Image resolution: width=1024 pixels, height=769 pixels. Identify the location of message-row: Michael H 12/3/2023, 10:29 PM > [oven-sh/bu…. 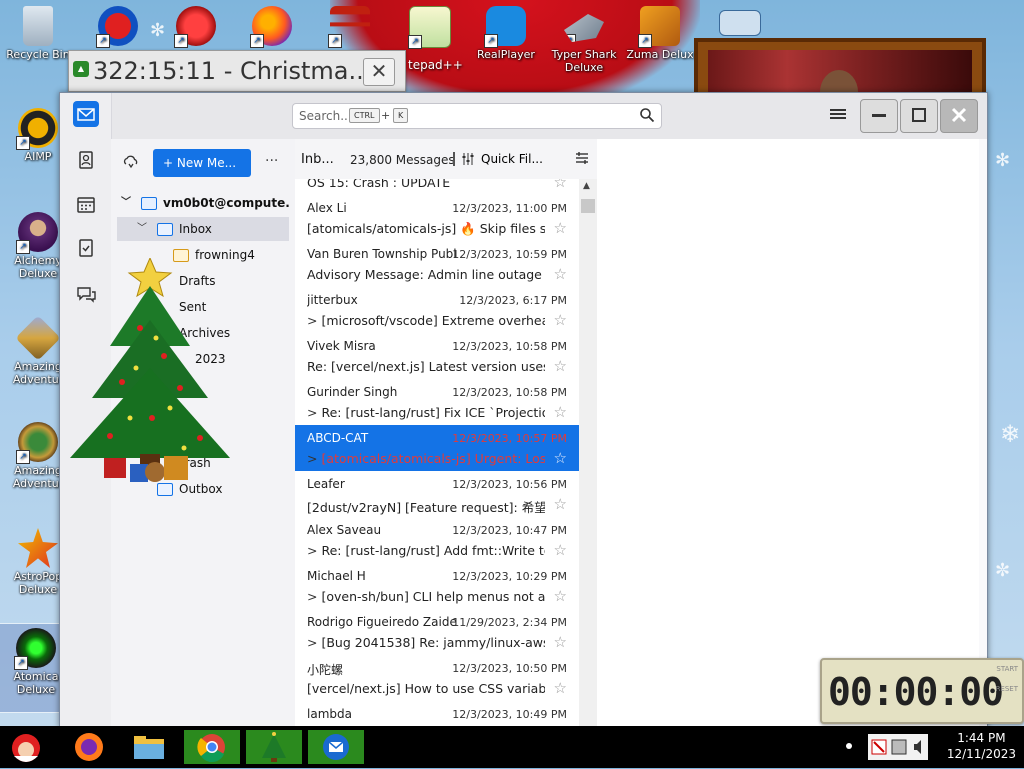
(437, 586).